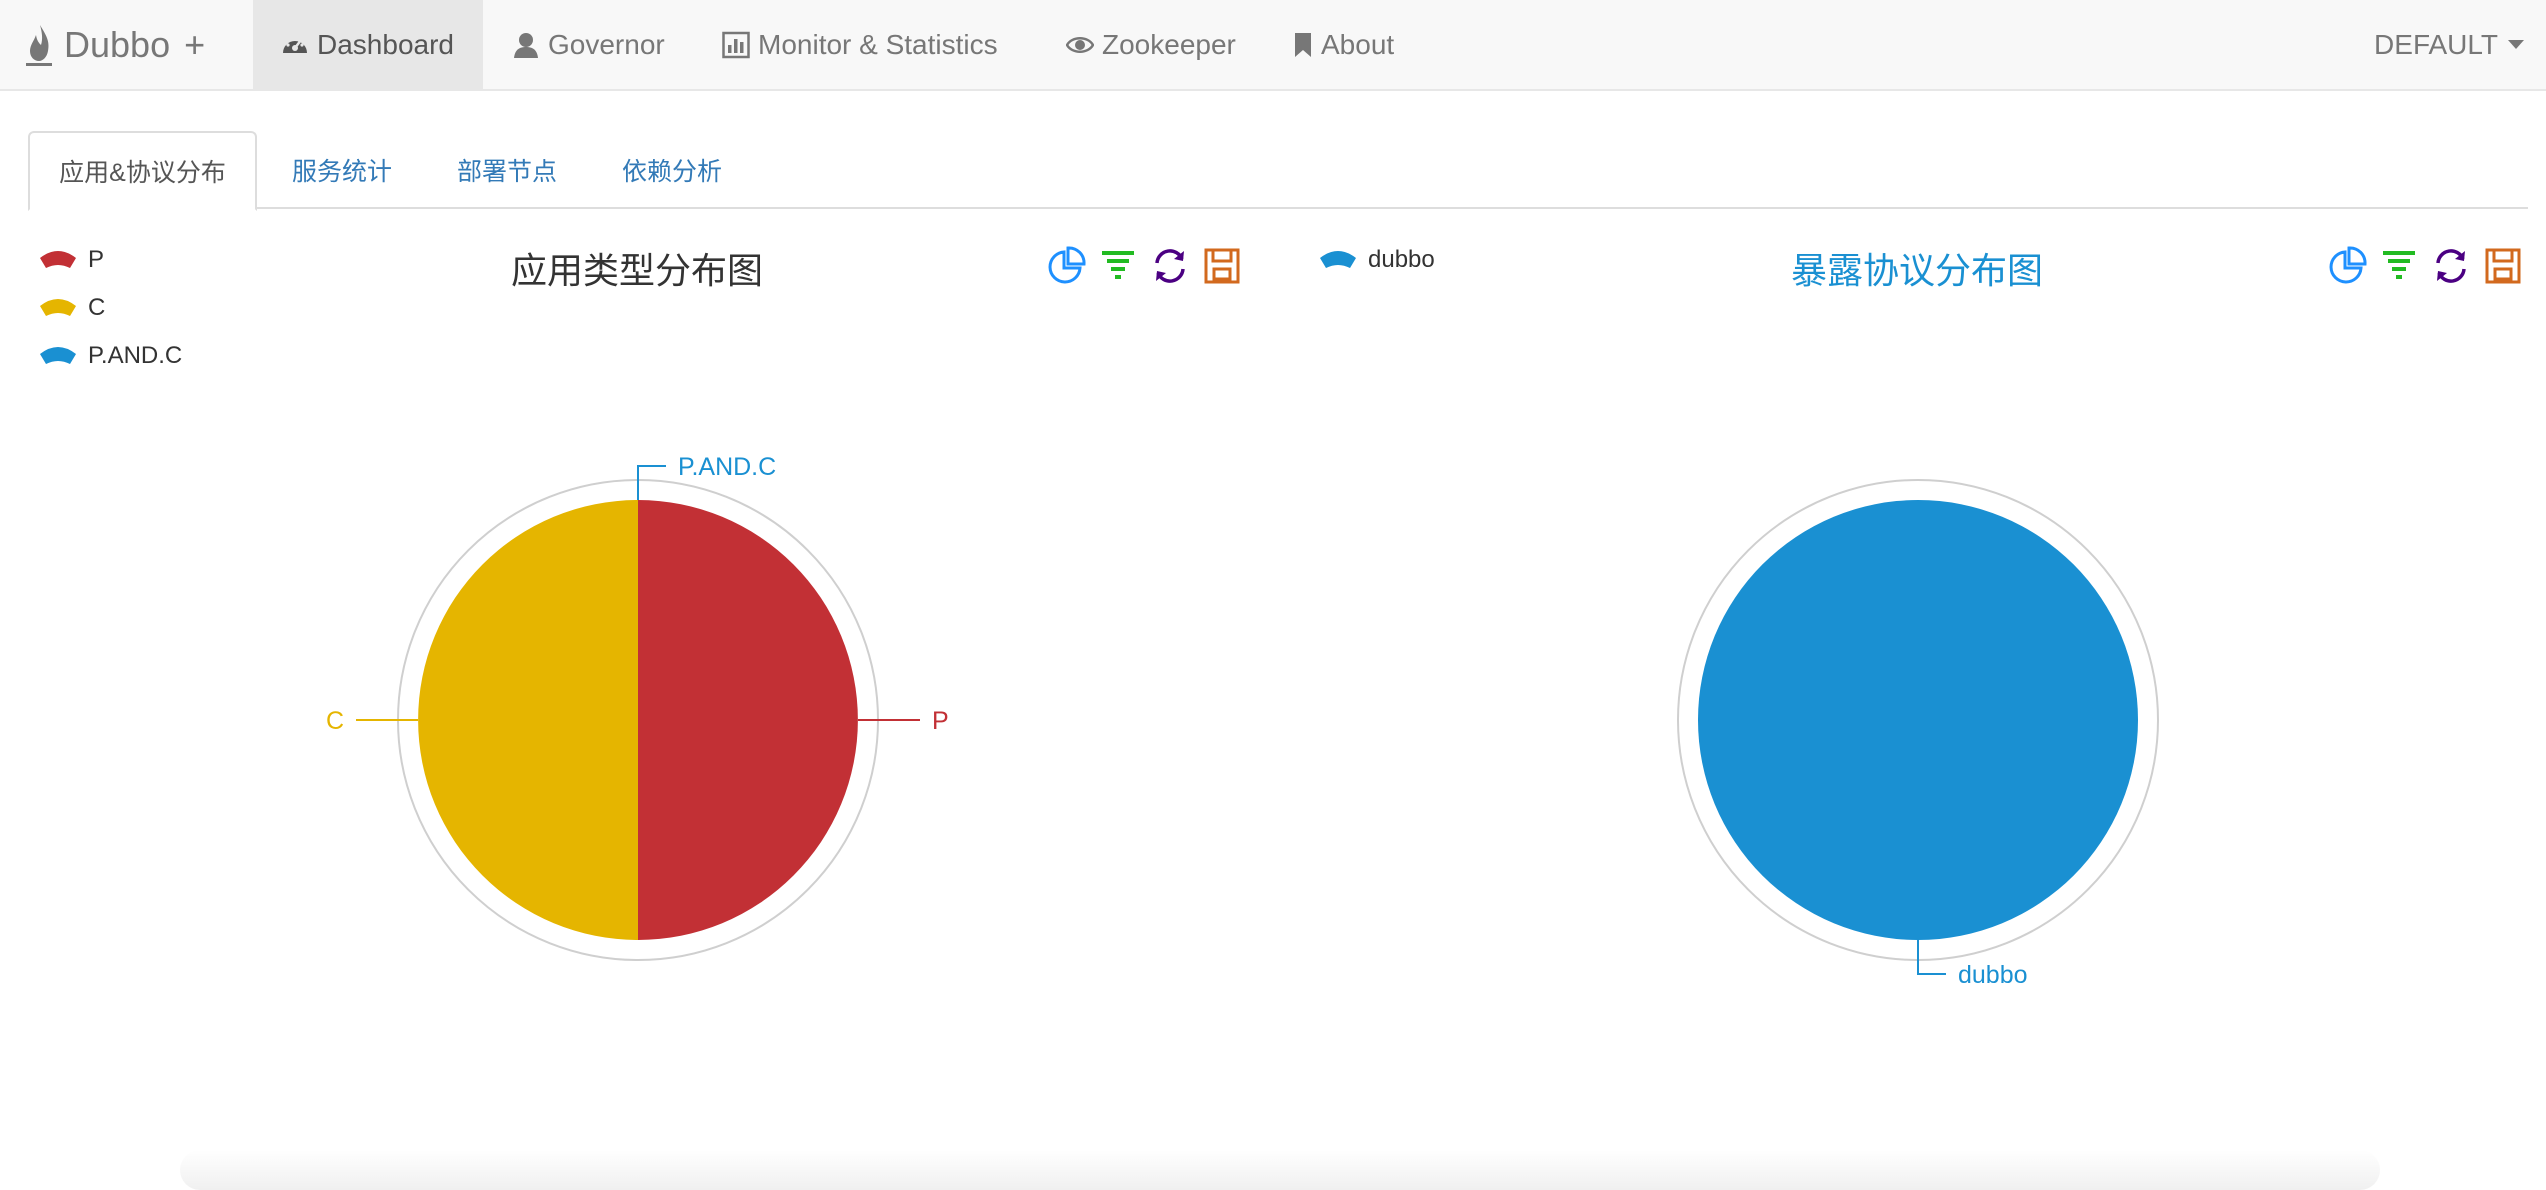 The image size is (2546, 1190). What do you see at coordinates (1993, 975) in the screenshot?
I see `pie-label: dubbo` at bounding box center [1993, 975].